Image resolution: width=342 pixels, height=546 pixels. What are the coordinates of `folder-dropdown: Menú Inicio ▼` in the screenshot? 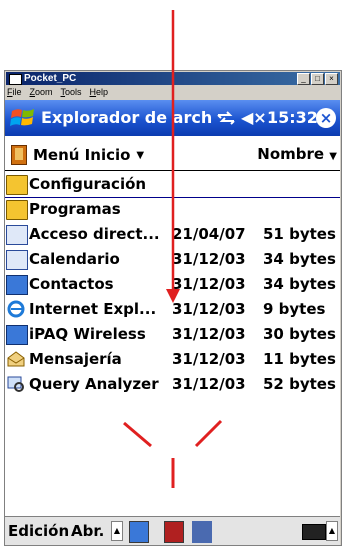 It's located at (77, 155).